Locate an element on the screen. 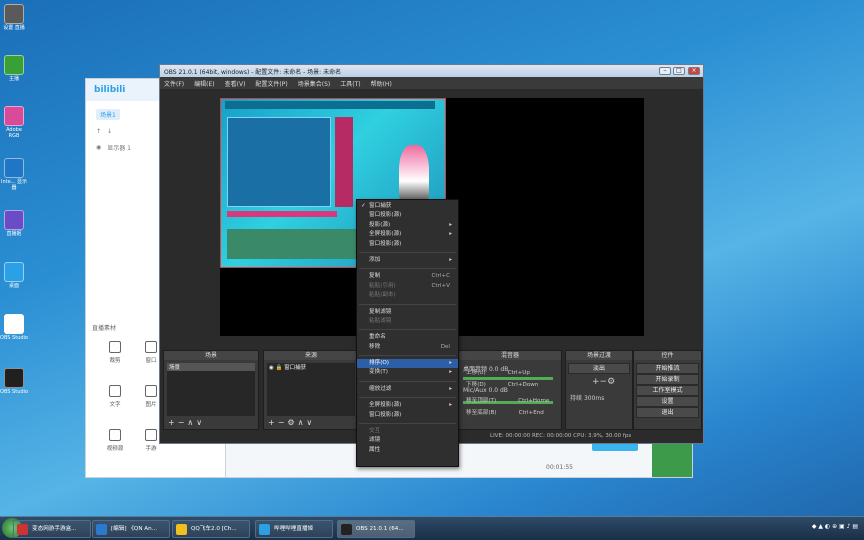  desktop-icon: 直播姬 is located at coordinates (14, 223).